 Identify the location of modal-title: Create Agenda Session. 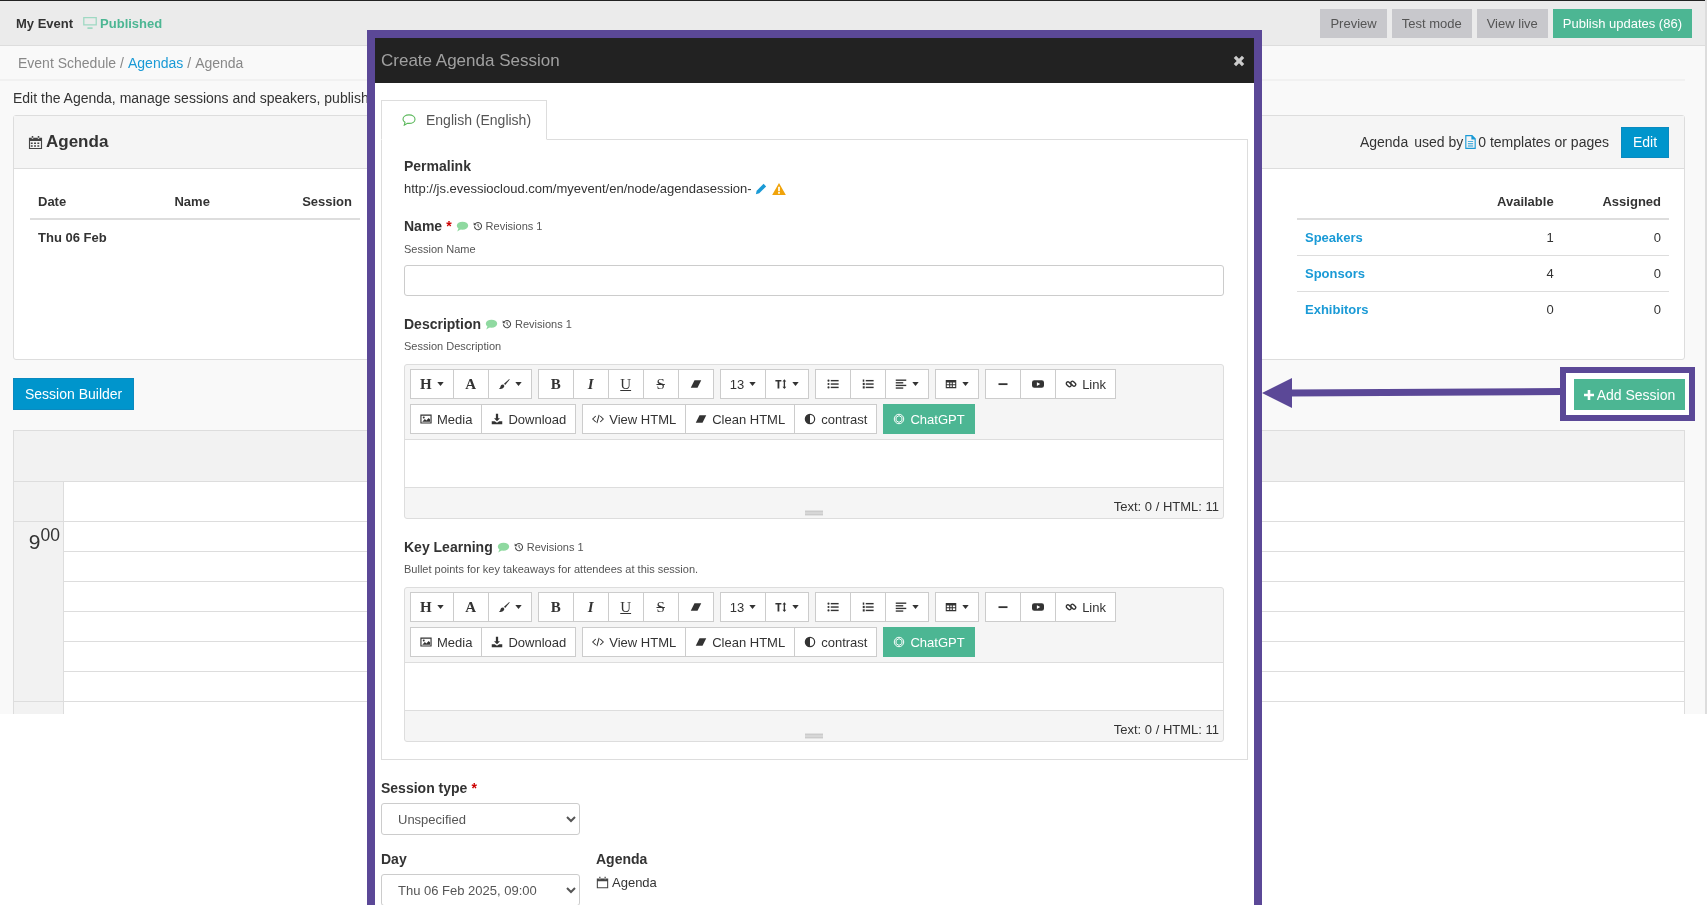
(471, 60).